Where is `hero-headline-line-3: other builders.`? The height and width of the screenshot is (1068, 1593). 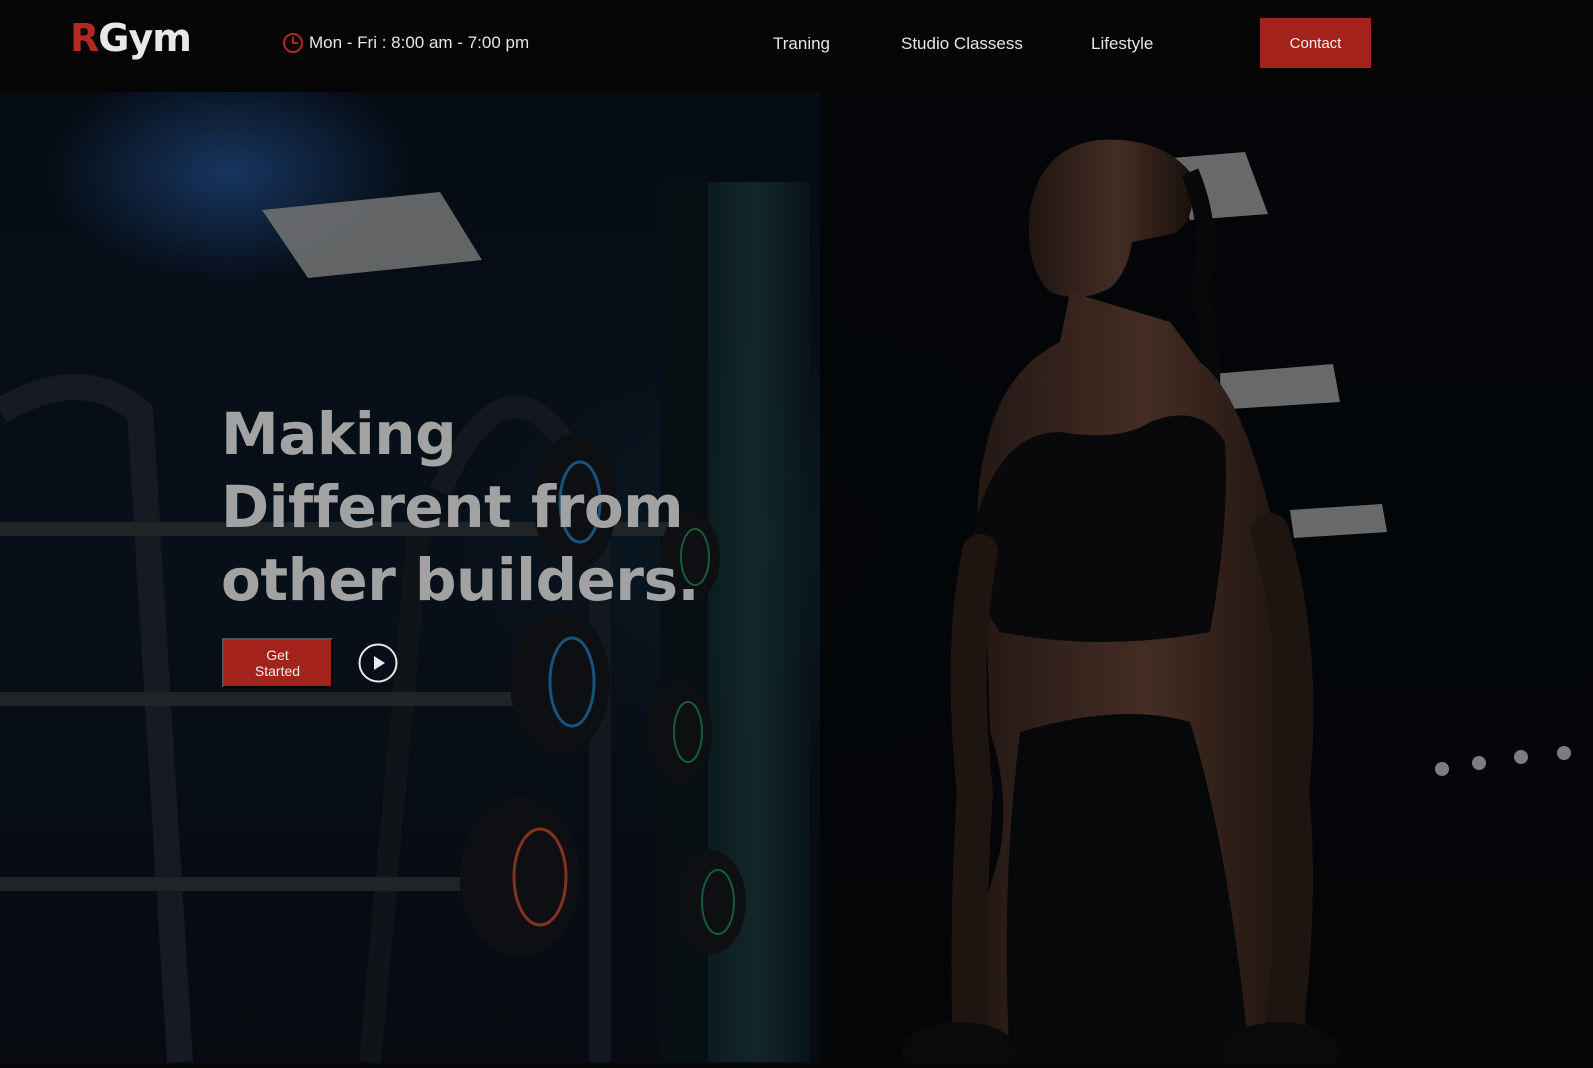 hero-headline-line-3: other builders. is located at coordinates (460, 580).